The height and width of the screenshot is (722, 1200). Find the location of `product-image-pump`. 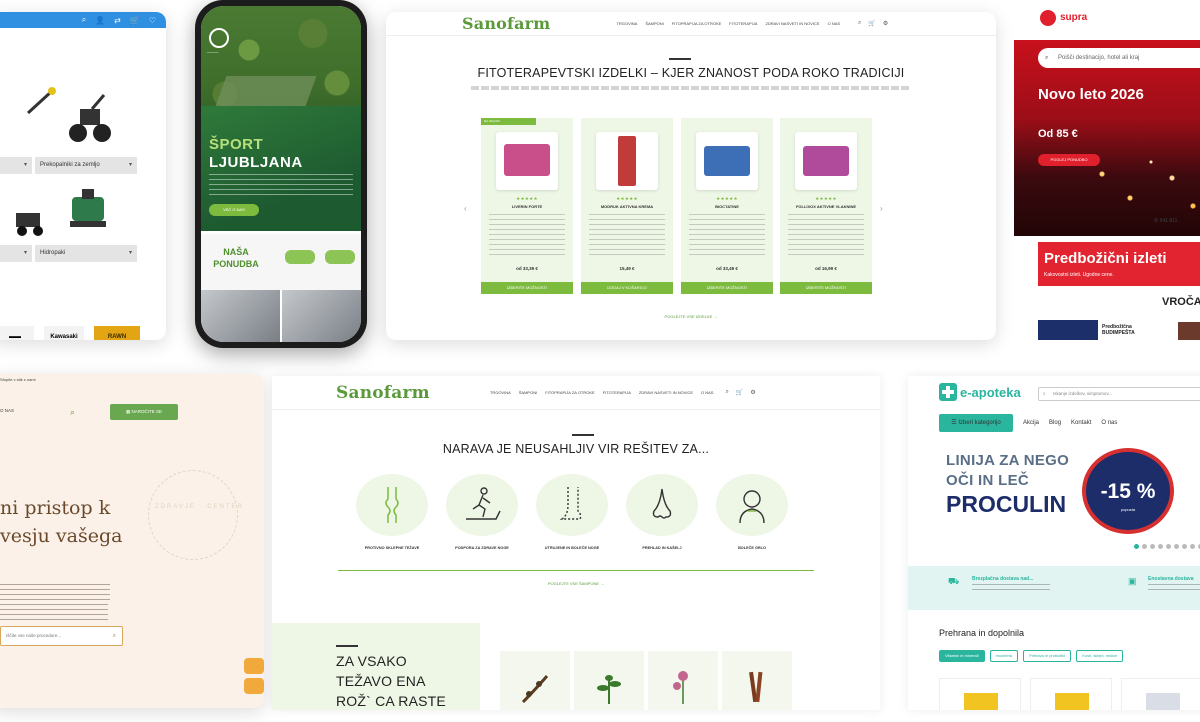

product-image-pump is located at coordinates (90, 209).